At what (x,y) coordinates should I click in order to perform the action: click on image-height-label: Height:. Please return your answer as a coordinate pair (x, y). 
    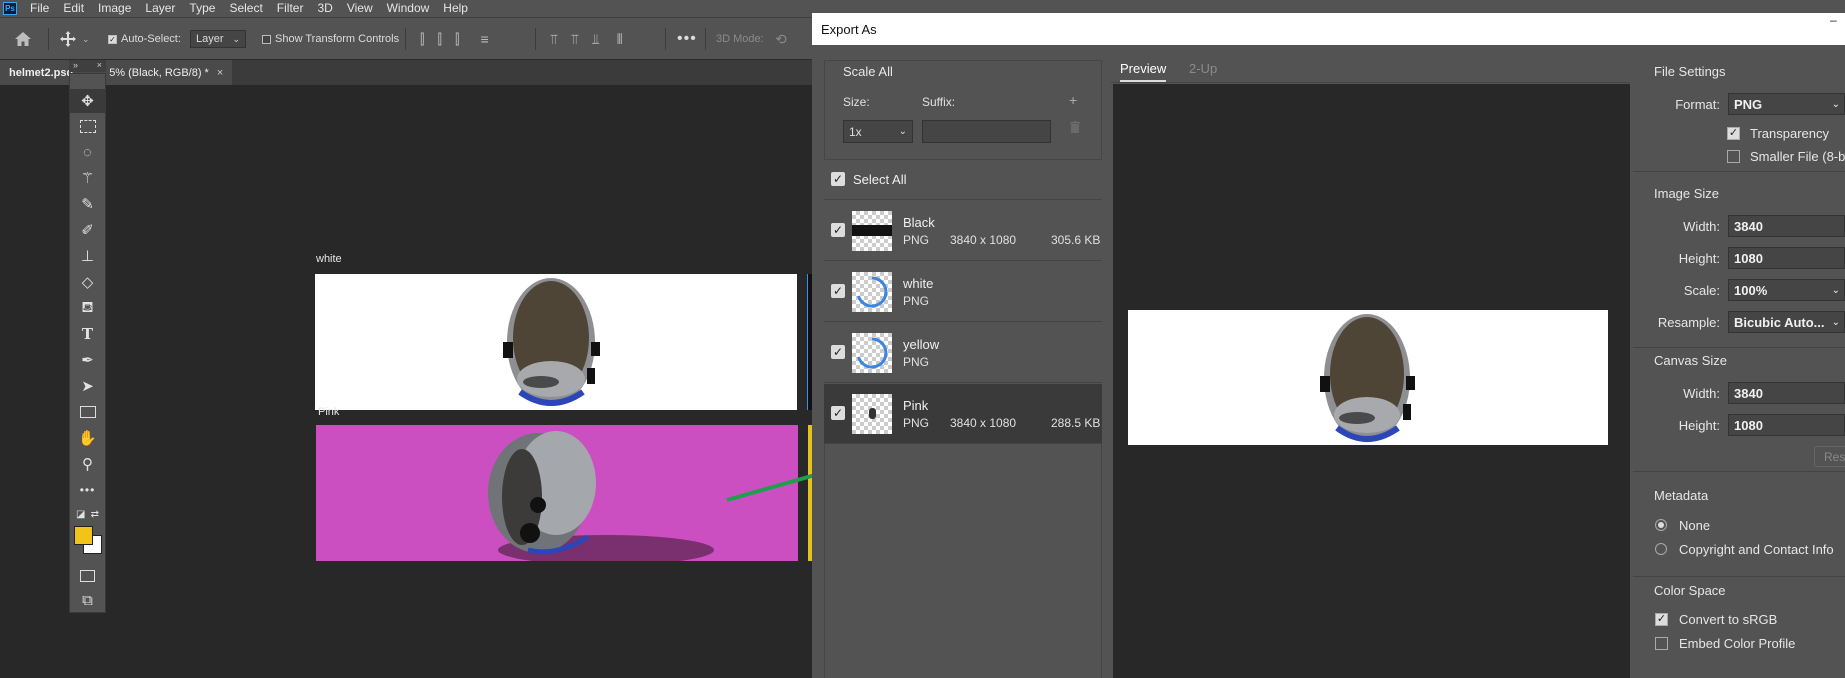
    Looking at the image, I should click on (1699, 258).